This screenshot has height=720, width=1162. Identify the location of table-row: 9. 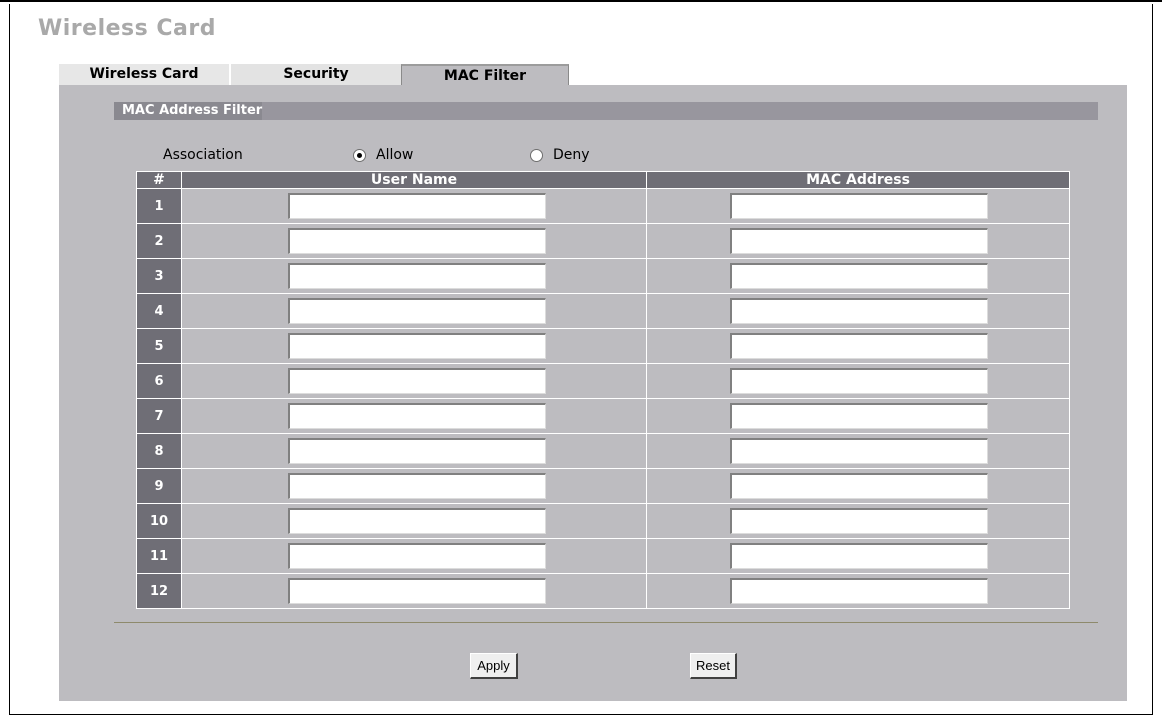
(603, 486).